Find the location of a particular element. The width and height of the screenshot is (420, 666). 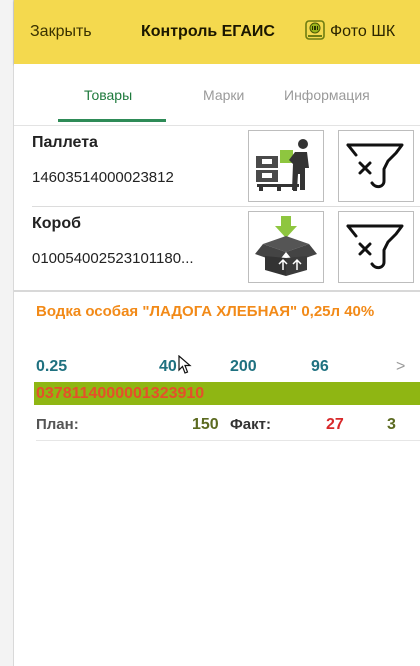

product-volume: 0.25 is located at coordinates (52, 366).